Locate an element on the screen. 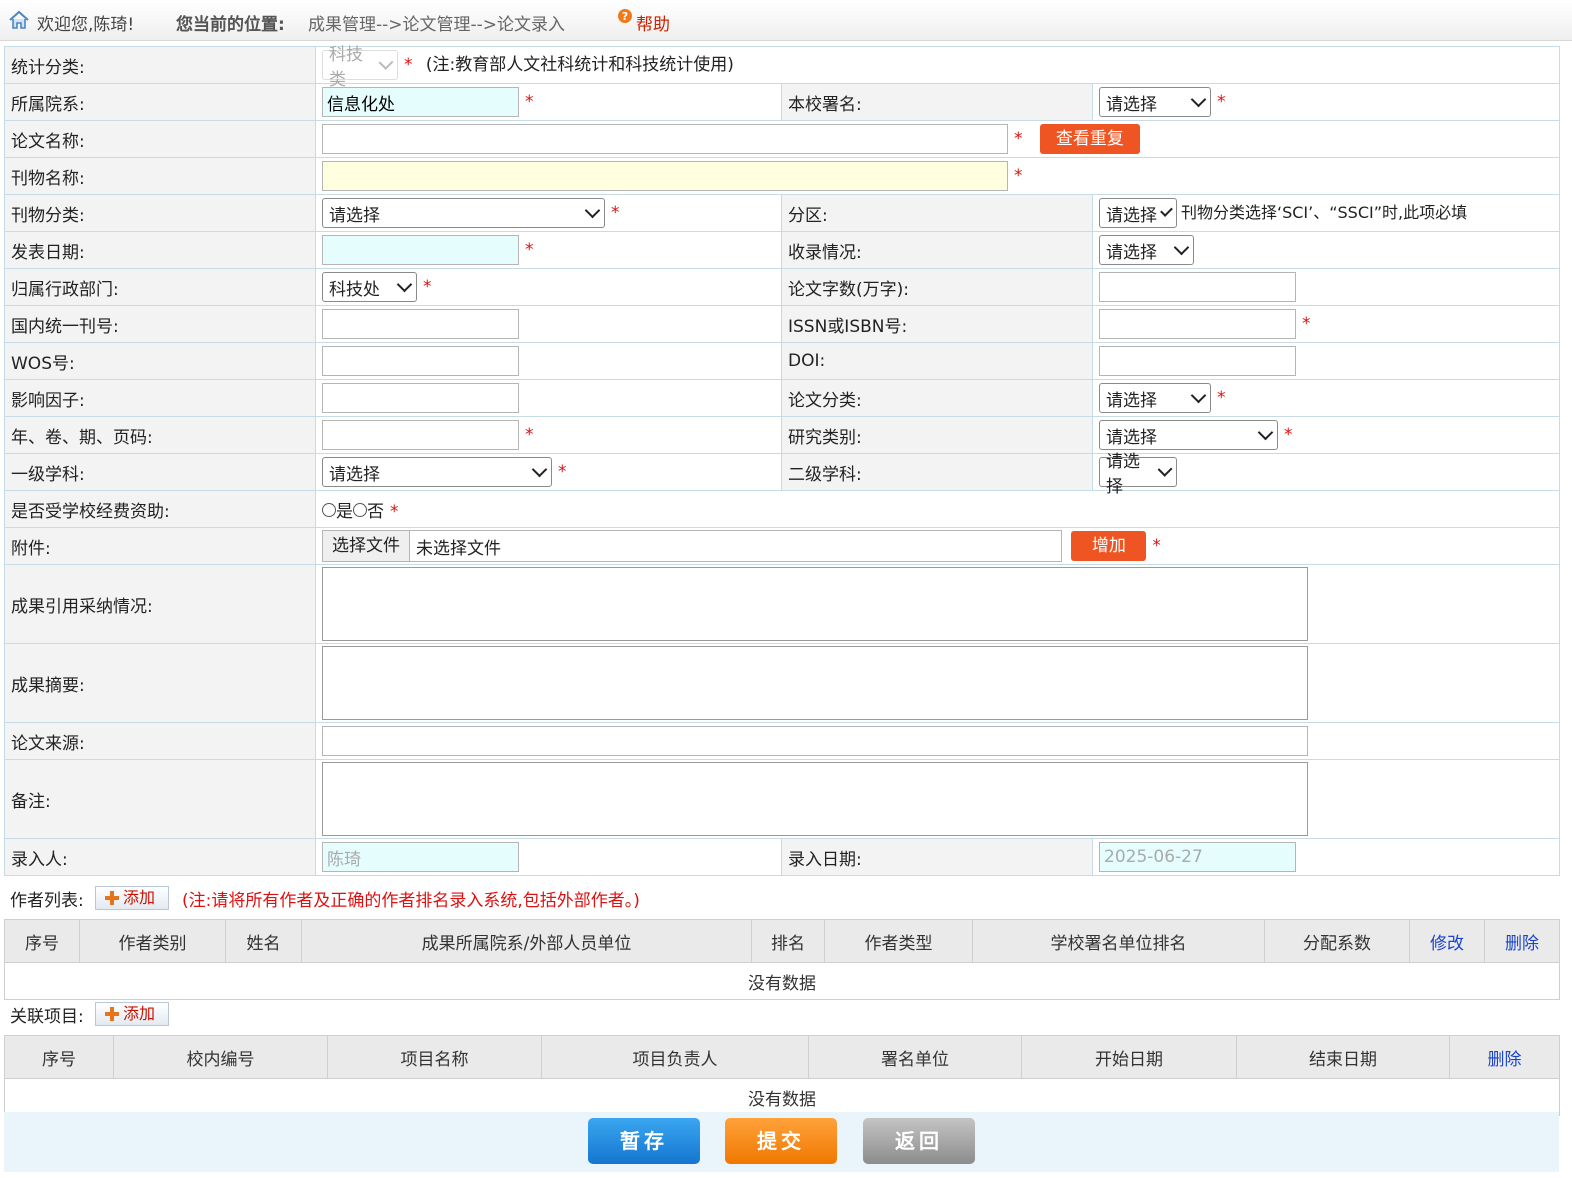 This screenshot has height=1178, width=1572. projects-header-row: 序号 校内编号 项目名称 项目负责人 署名单位 开始日期 结束日期 删除 is located at coordinates (782, 1057).